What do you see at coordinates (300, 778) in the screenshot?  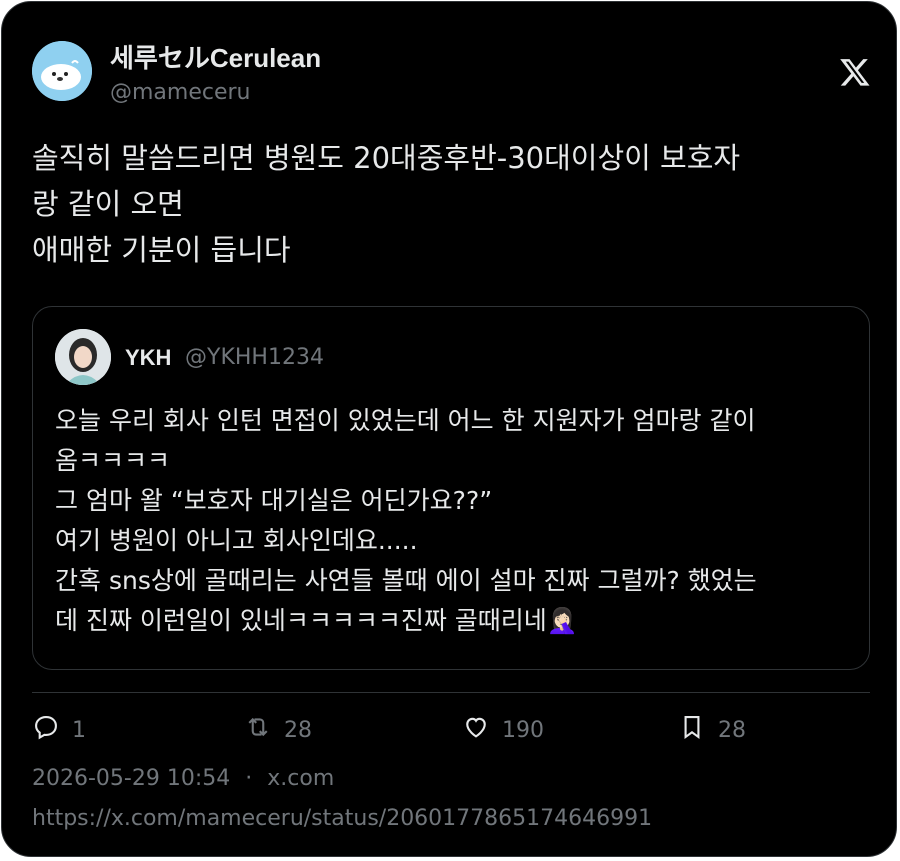 I see `source-link: x.com` at bounding box center [300, 778].